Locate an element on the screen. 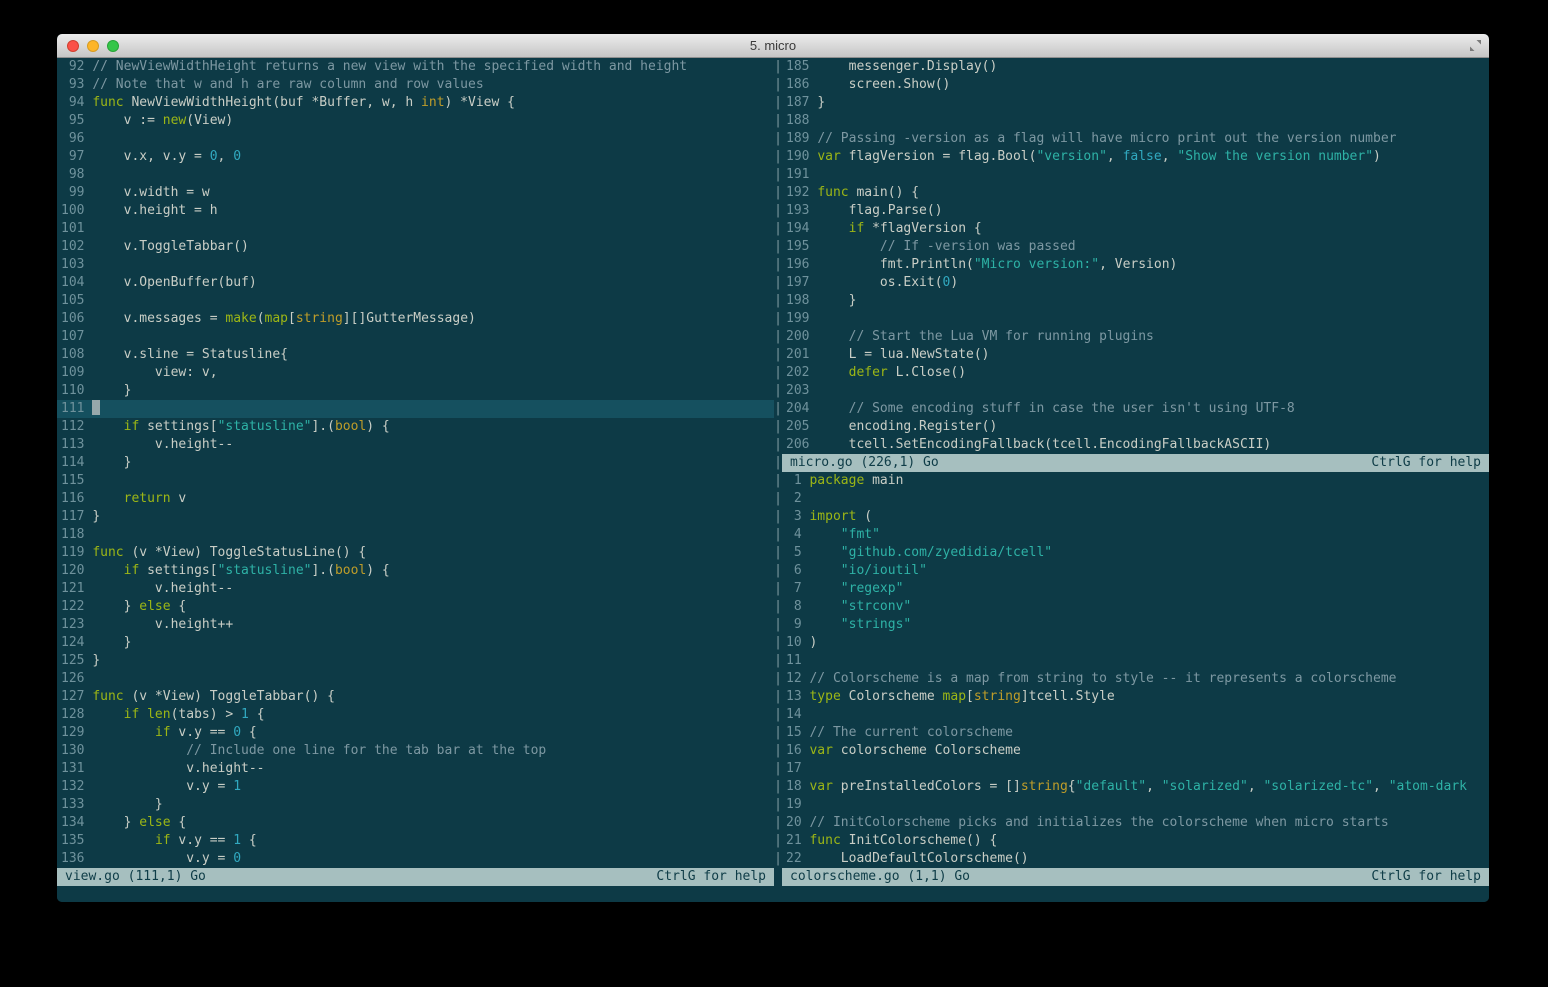 The width and height of the screenshot is (1548, 987). code-line: 102 v.ToggleTabbar() is located at coordinates (417, 247).